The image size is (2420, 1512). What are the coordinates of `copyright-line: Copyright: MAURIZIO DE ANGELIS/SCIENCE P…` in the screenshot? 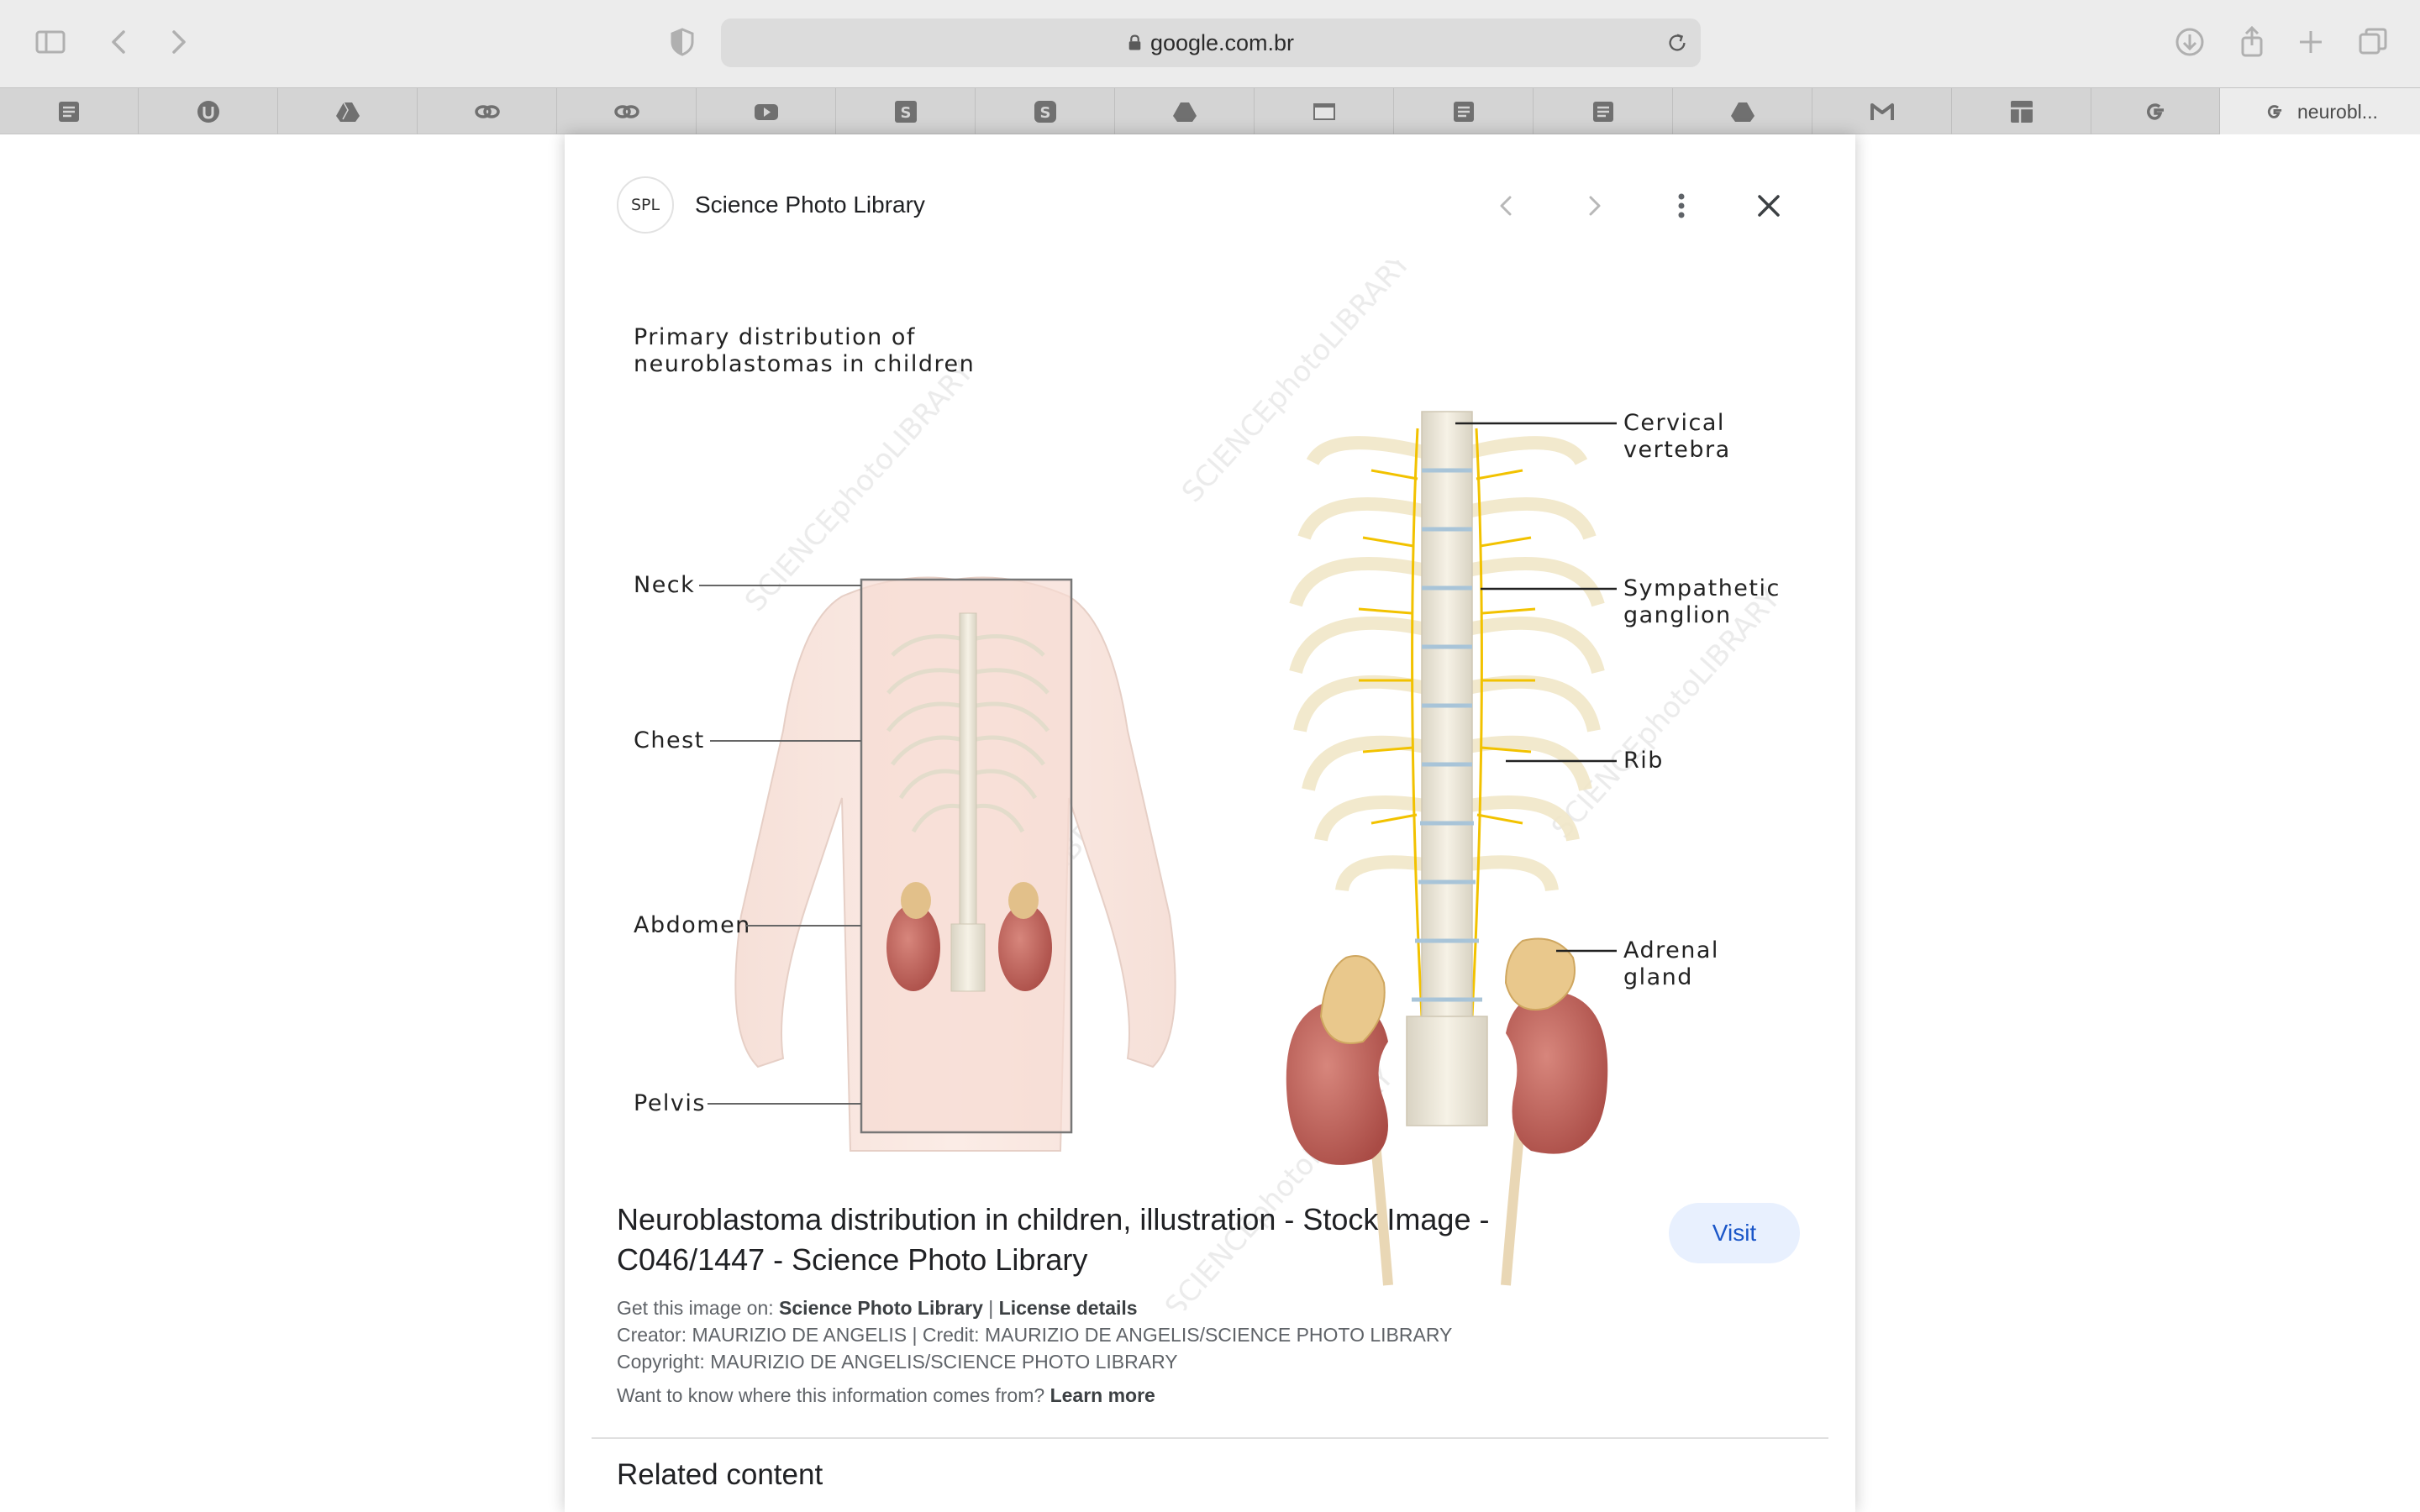 It's located at (898, 1362).